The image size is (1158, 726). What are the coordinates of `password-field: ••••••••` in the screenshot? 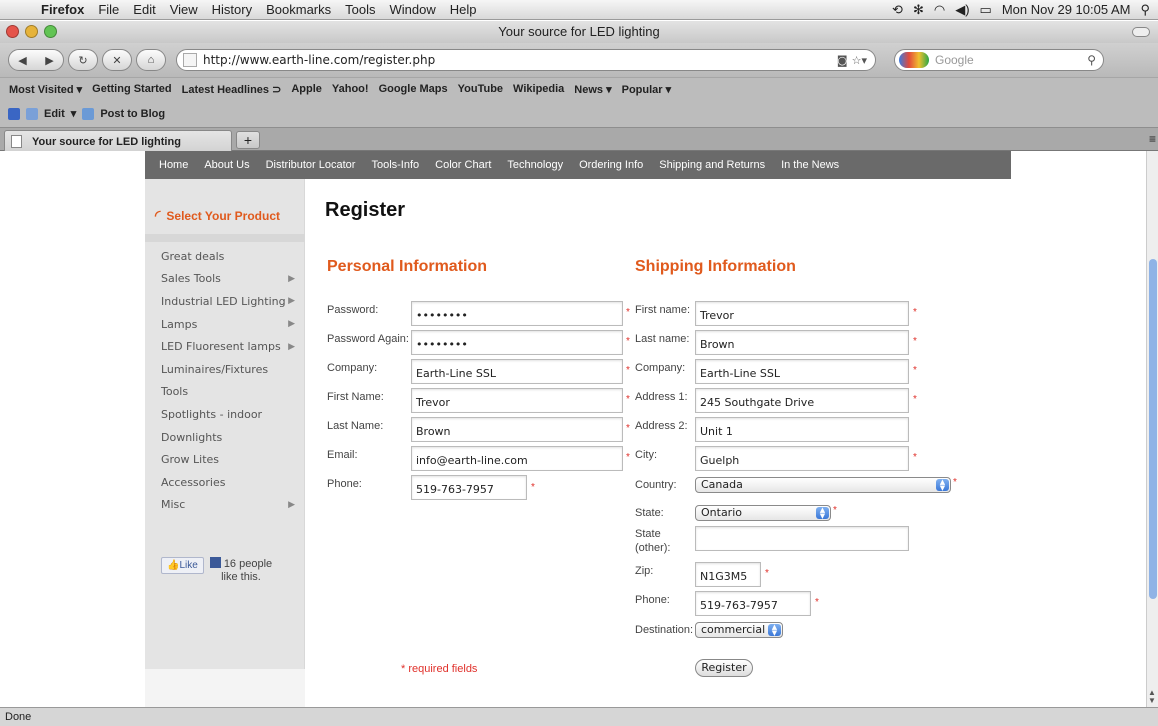 It's located at (517, 313).